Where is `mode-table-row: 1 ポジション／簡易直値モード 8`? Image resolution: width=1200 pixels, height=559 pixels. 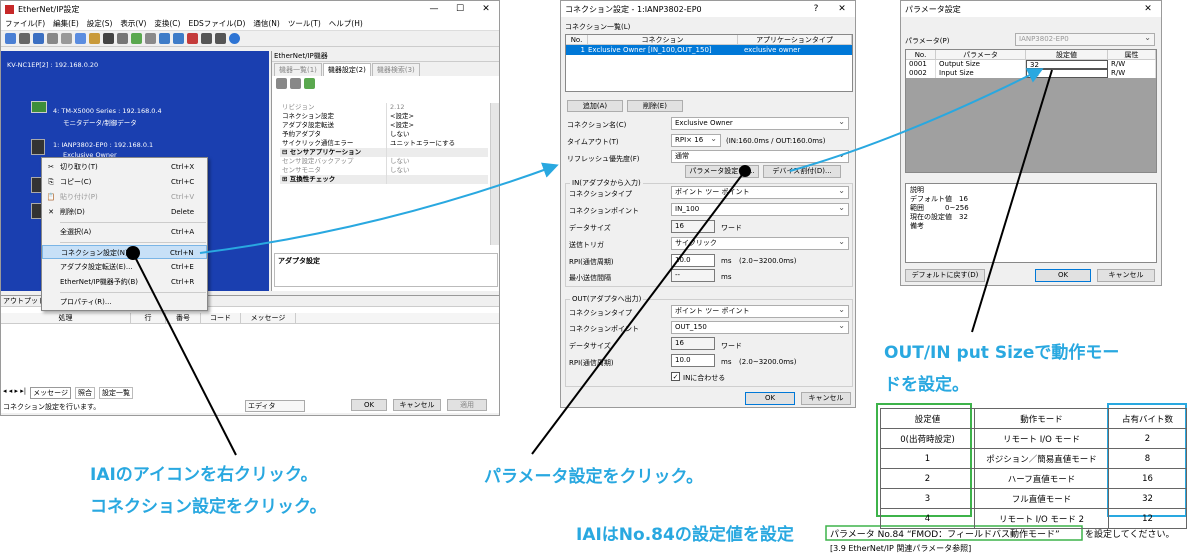 mode-table-row: 1 ポジション／簡易直値モード 8 is located at coordinates (1033, 458).